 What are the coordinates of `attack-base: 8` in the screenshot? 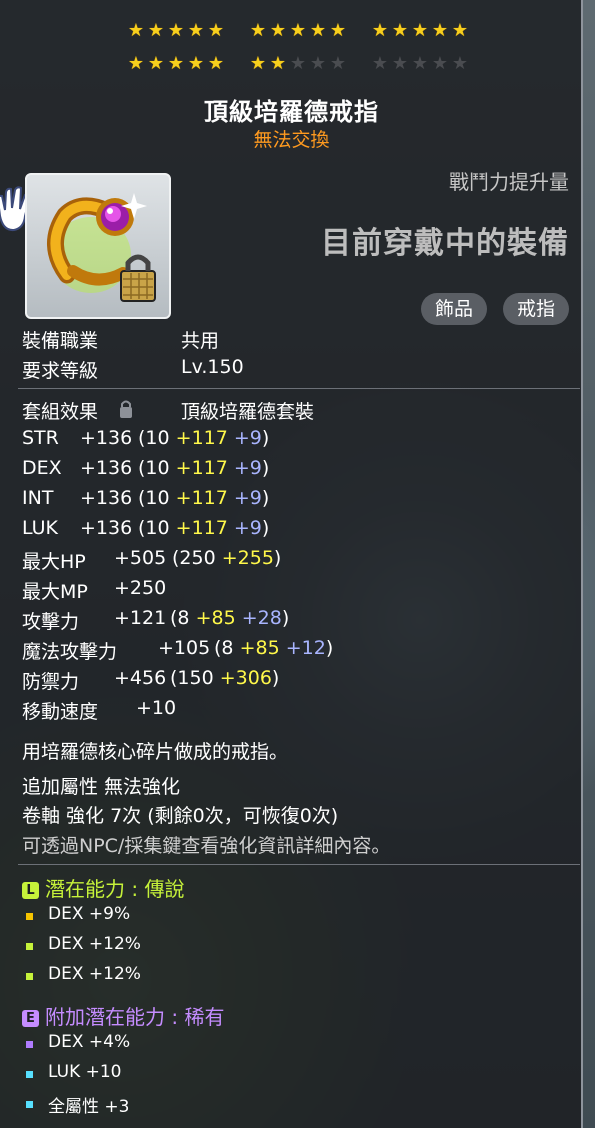 It's located at (183, 618).